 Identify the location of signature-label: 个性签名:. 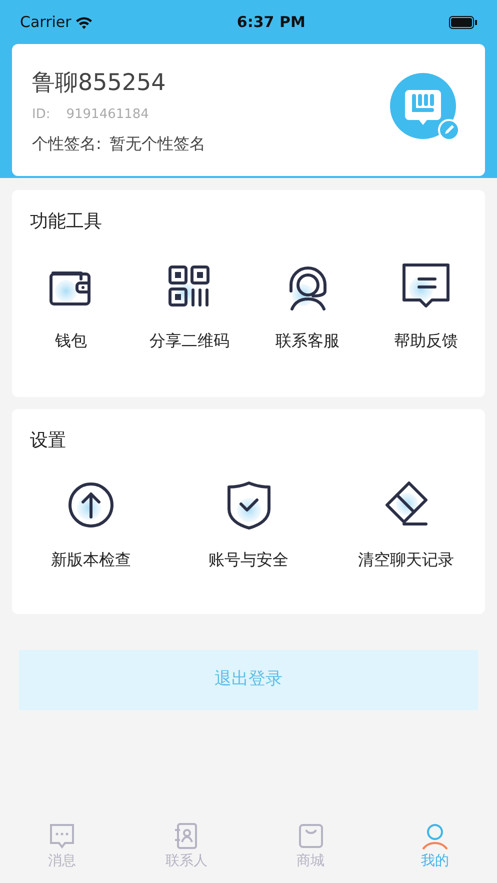
(67, 144).